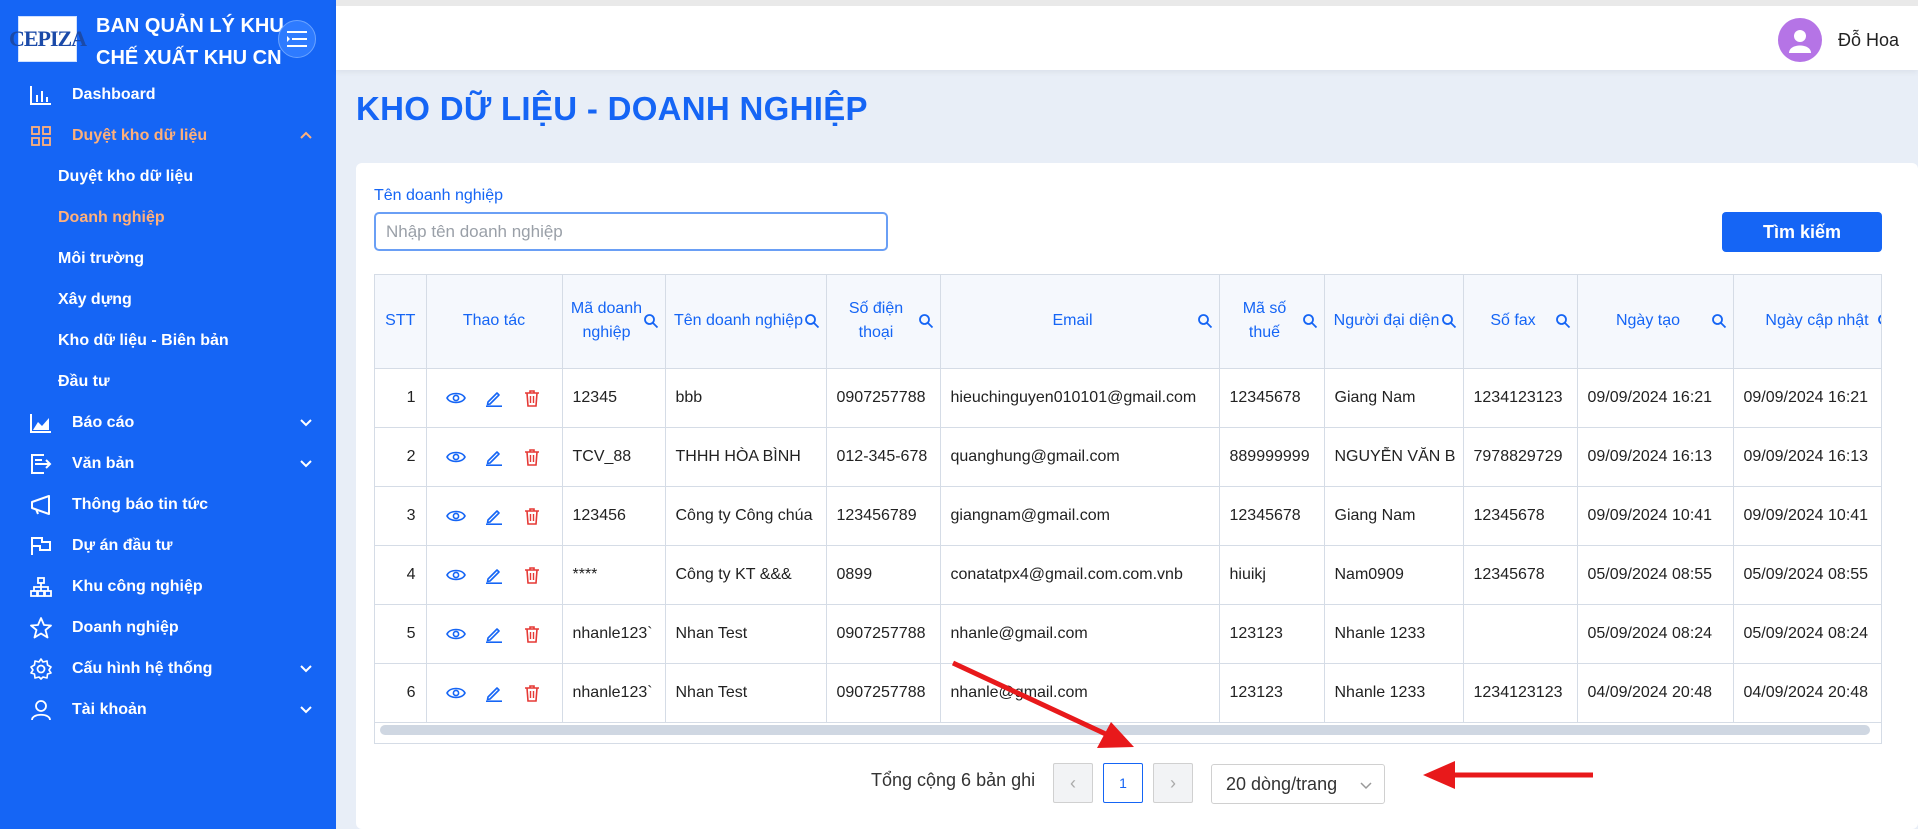 This screenshot has height=829, width=1918. Describe the element at coordinates (297, 39) in the screenshot. I see `sidebar-toggle-button` at that location.